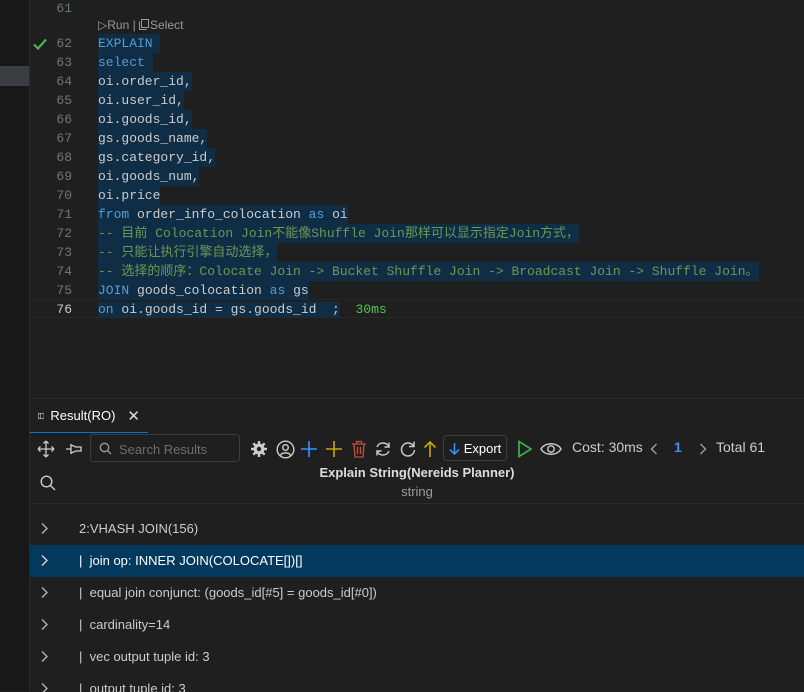 The width and height of the screenshot is (804, 692). I want to click on code-text: EXPLAIN, so click(129, 43).